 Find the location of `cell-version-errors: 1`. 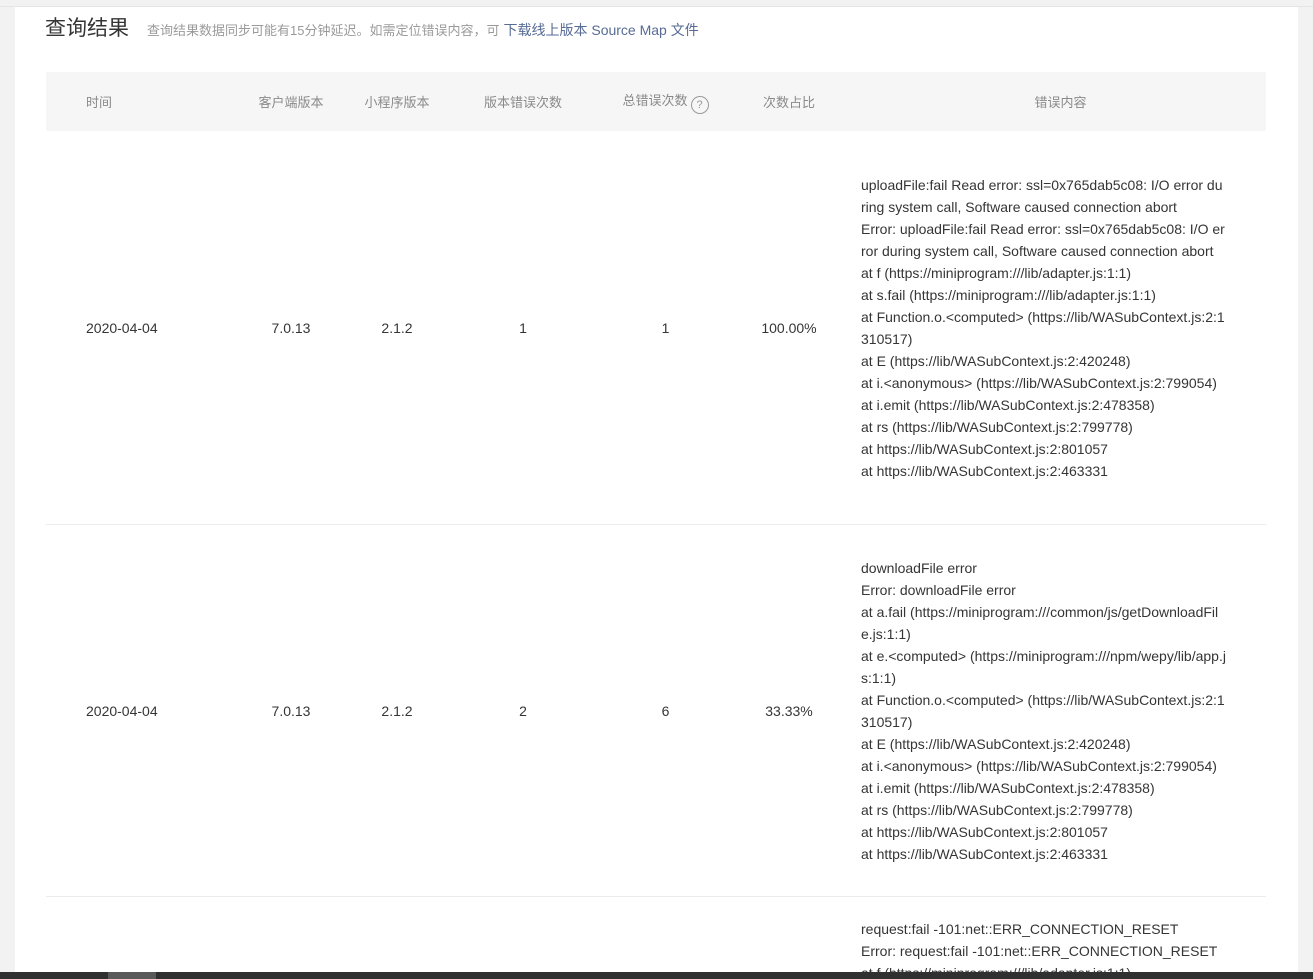

cell-version-errors: 1 is located at coordinates (523, 327).